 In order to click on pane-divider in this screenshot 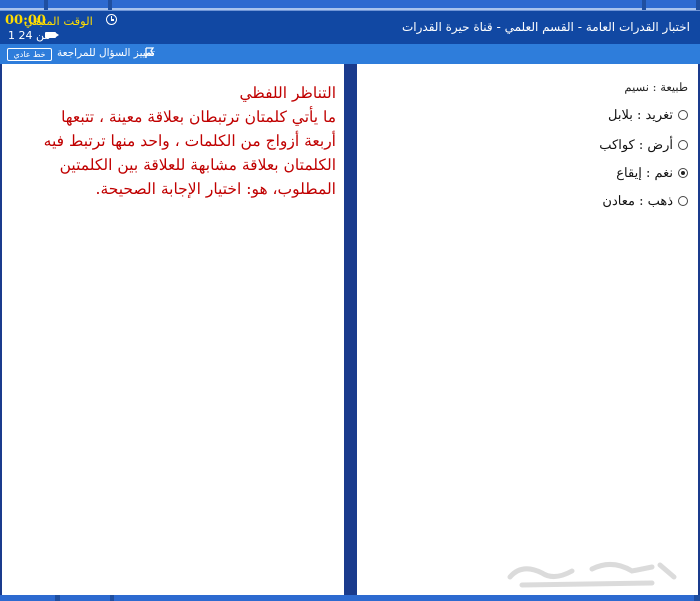, I will do `click(350, 329)`.